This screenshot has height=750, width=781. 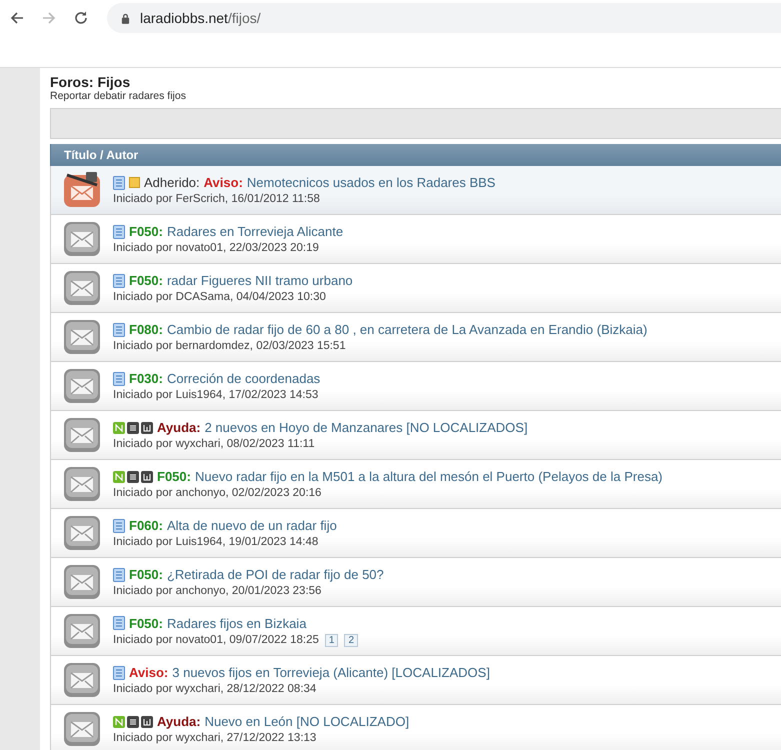 What do you see at coordinates (81, 18) in the screenshot?
I see `reload-icon` at bounding box center [81, 18].